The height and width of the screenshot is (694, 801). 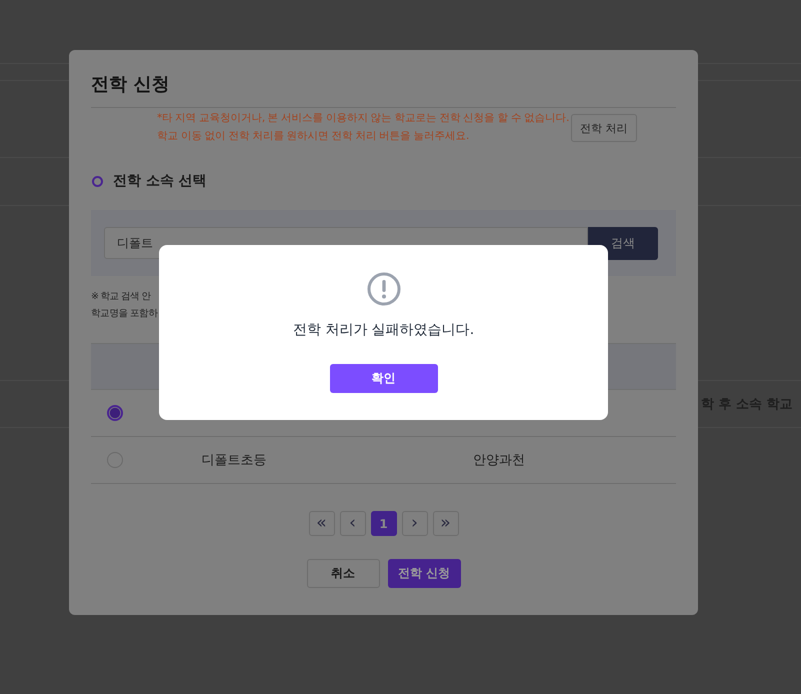 I want to click on table-cell: 안양과천, so click(x=499, y=460).